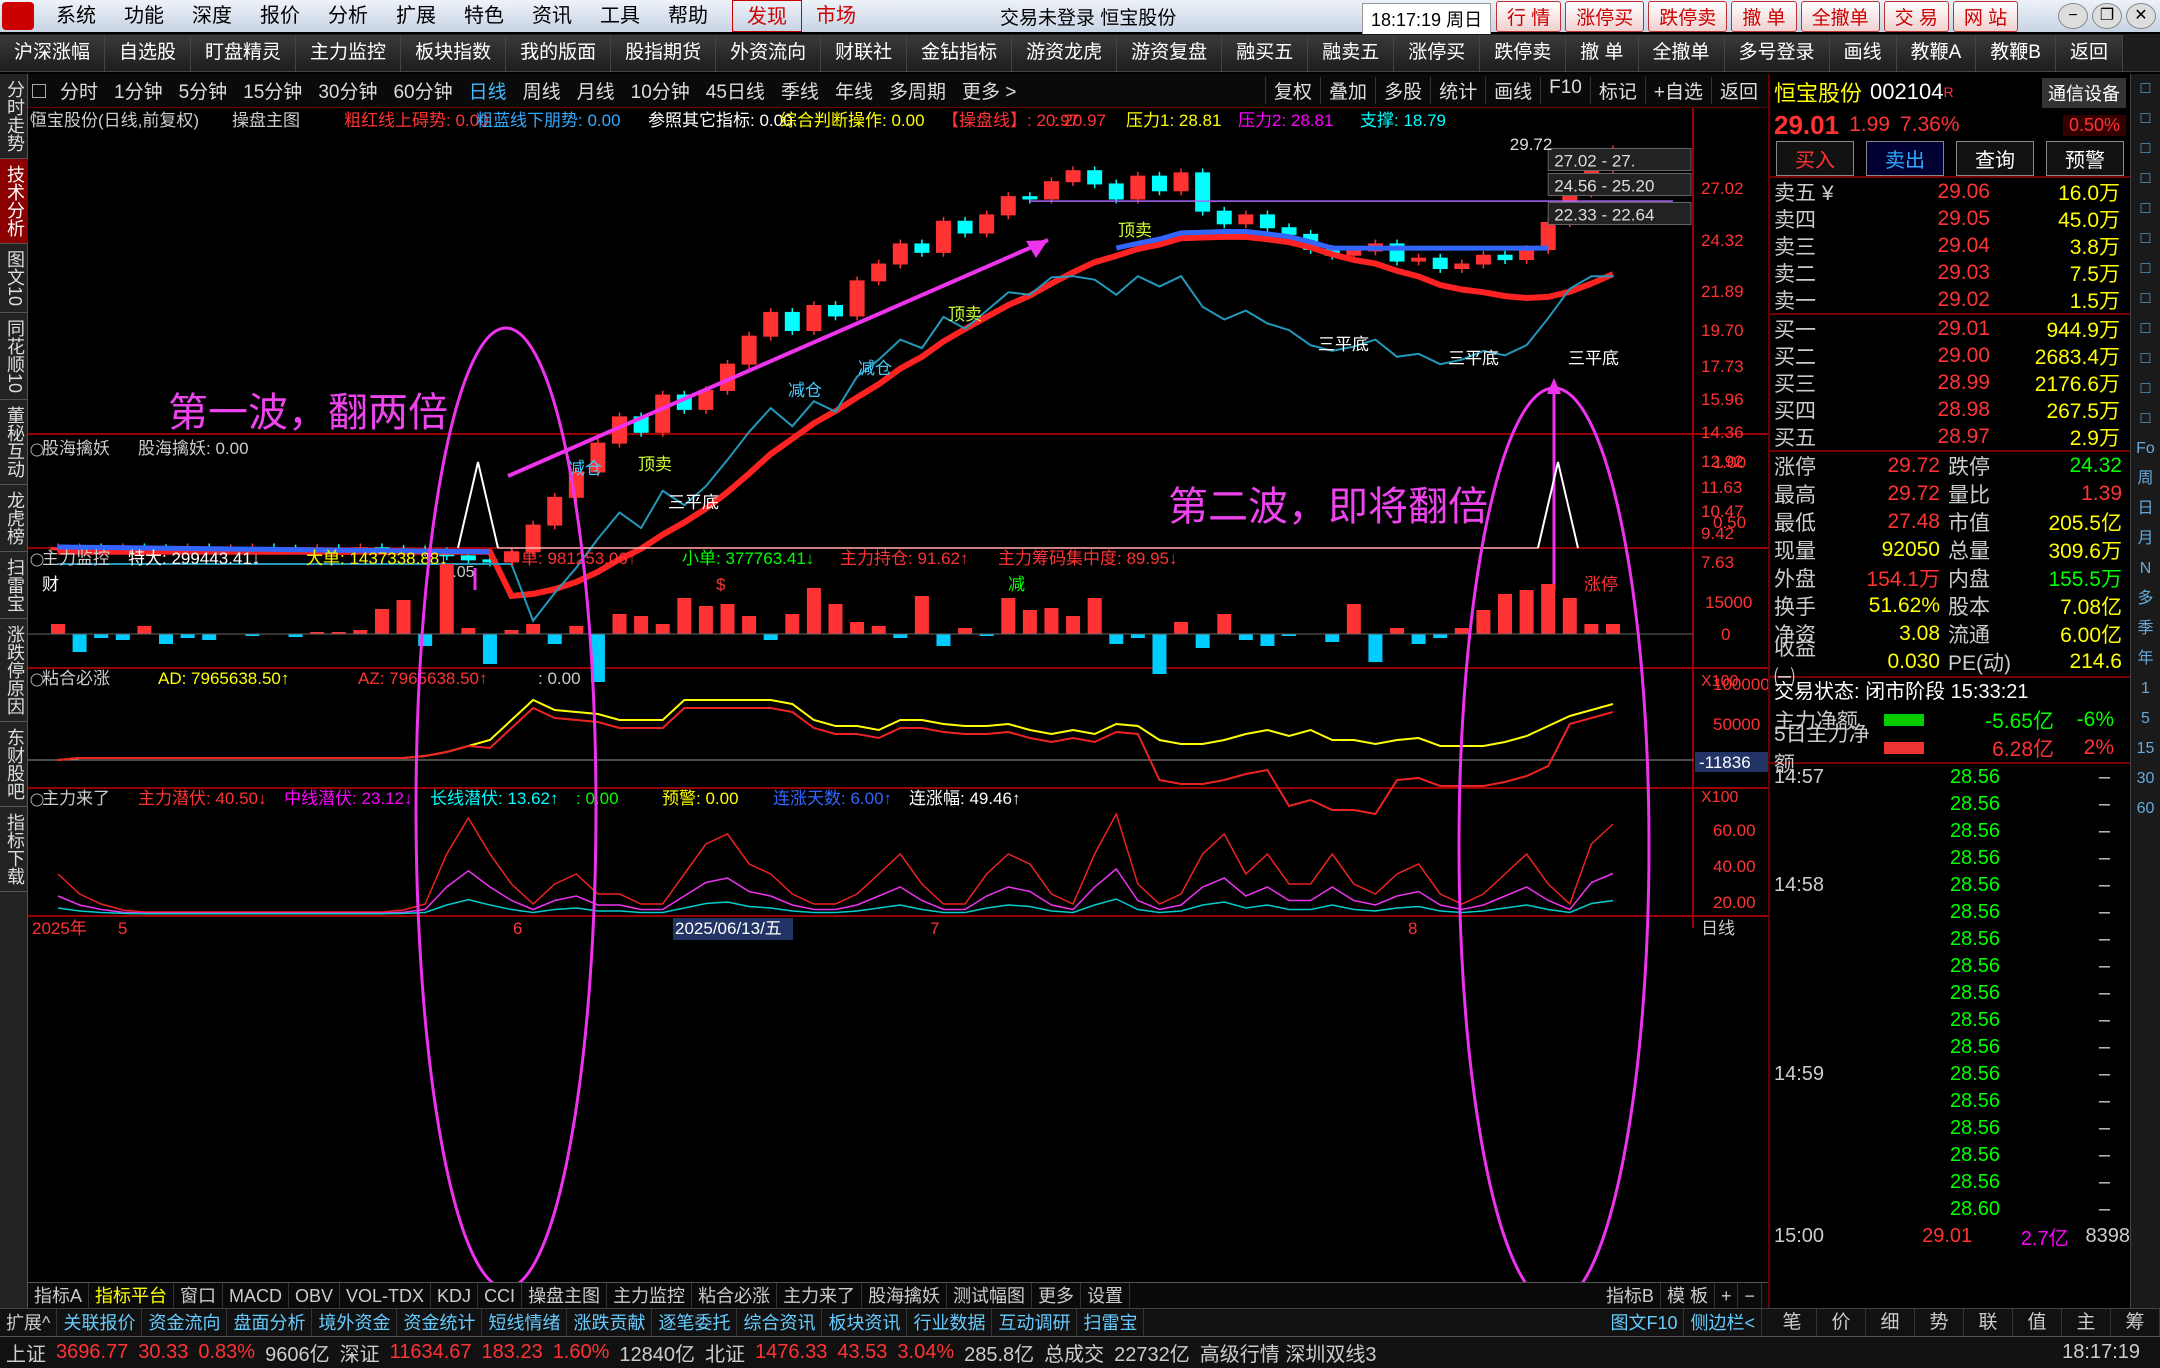 This screenshot has width=2160, height=1368. Describe the element at coordinates (454, 52) in the screenshot. I see `toolbar-button: 板块指数` at that location.